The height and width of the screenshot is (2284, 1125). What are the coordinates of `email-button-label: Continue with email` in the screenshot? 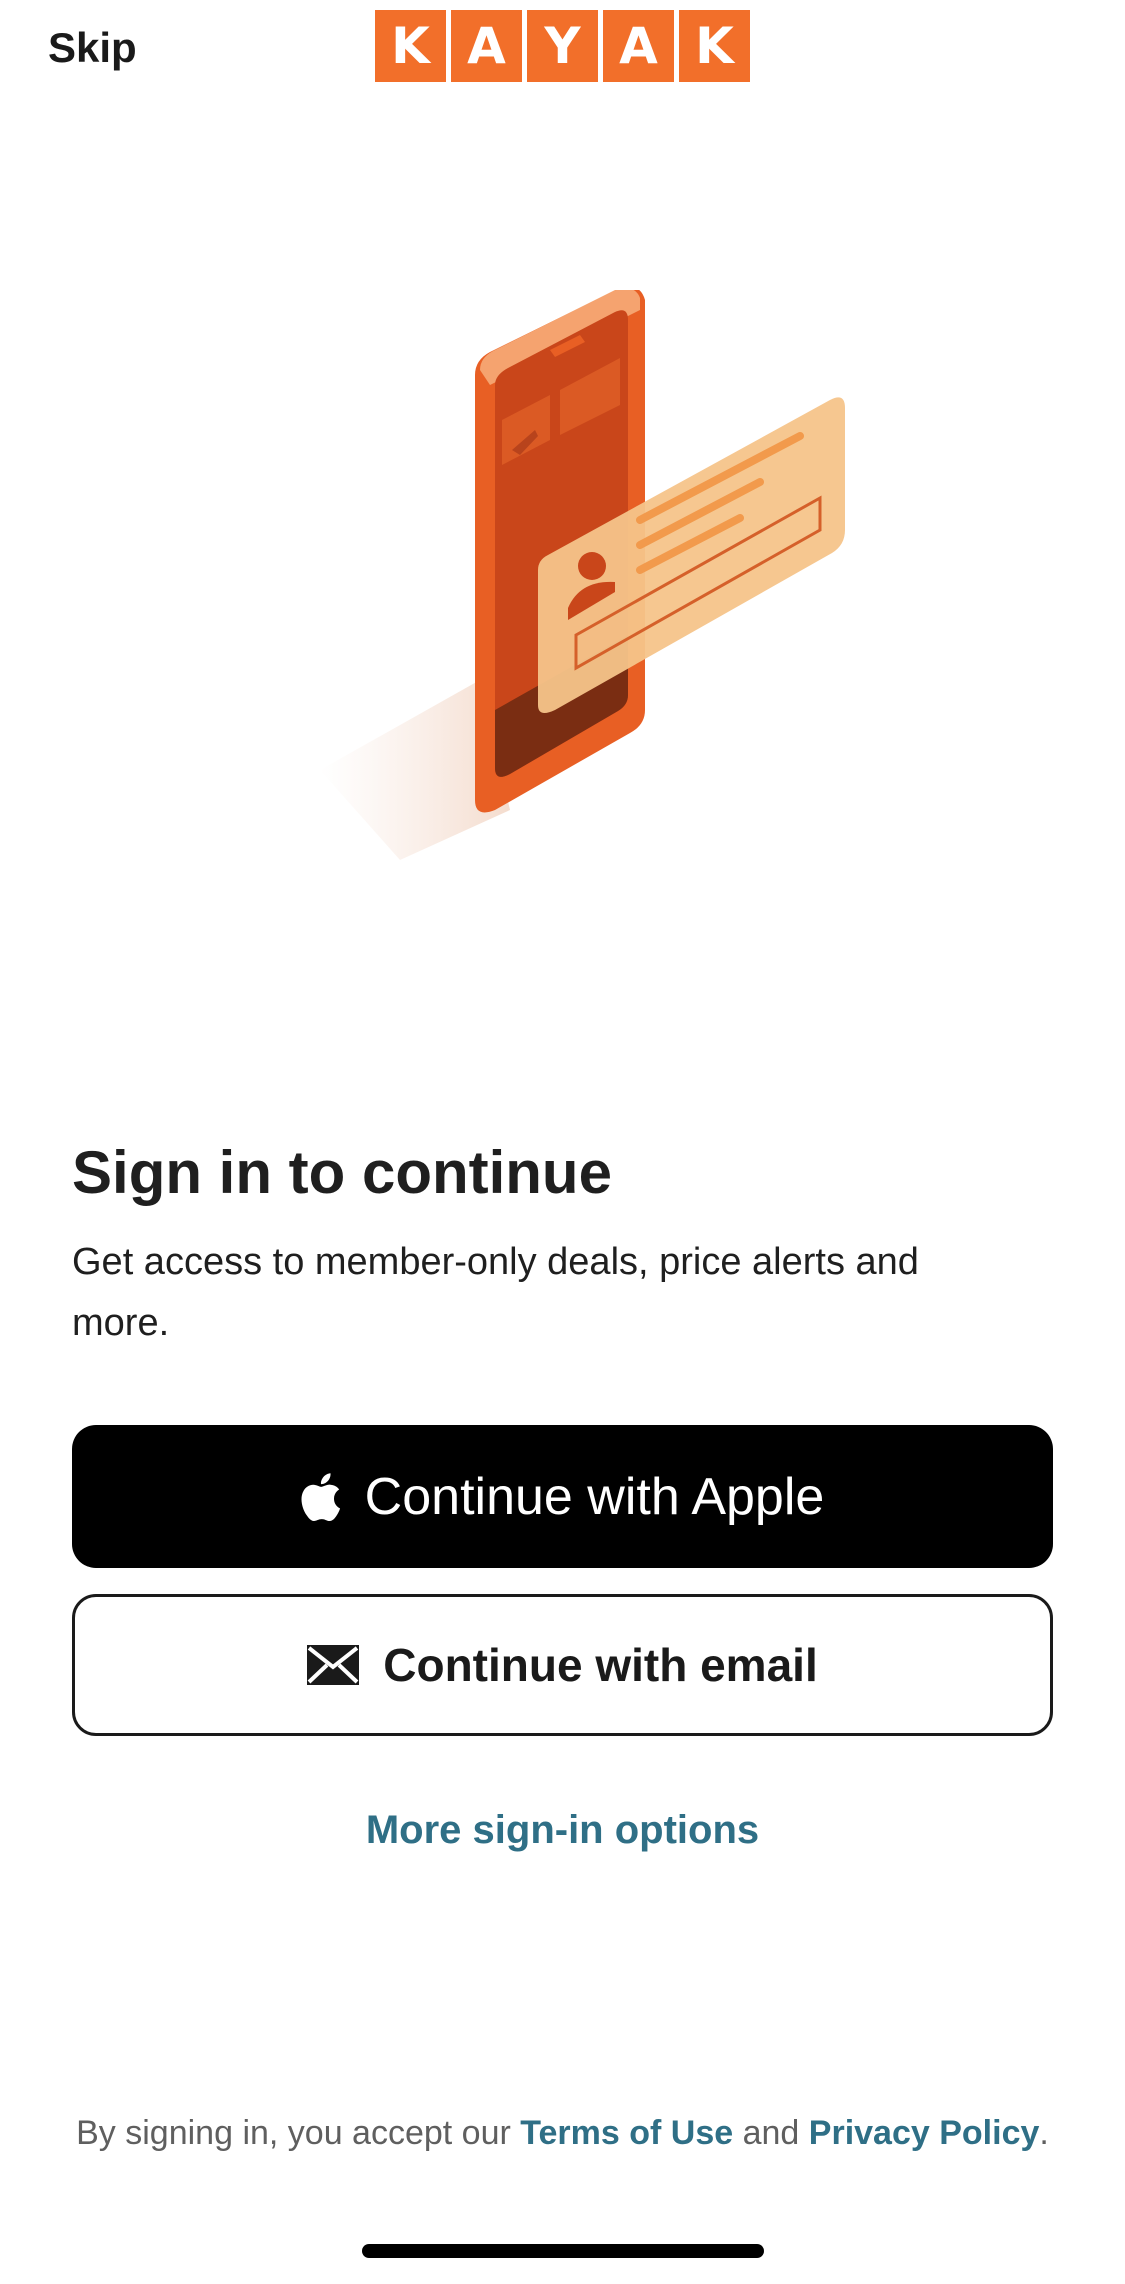 It's located at (600, 1665).